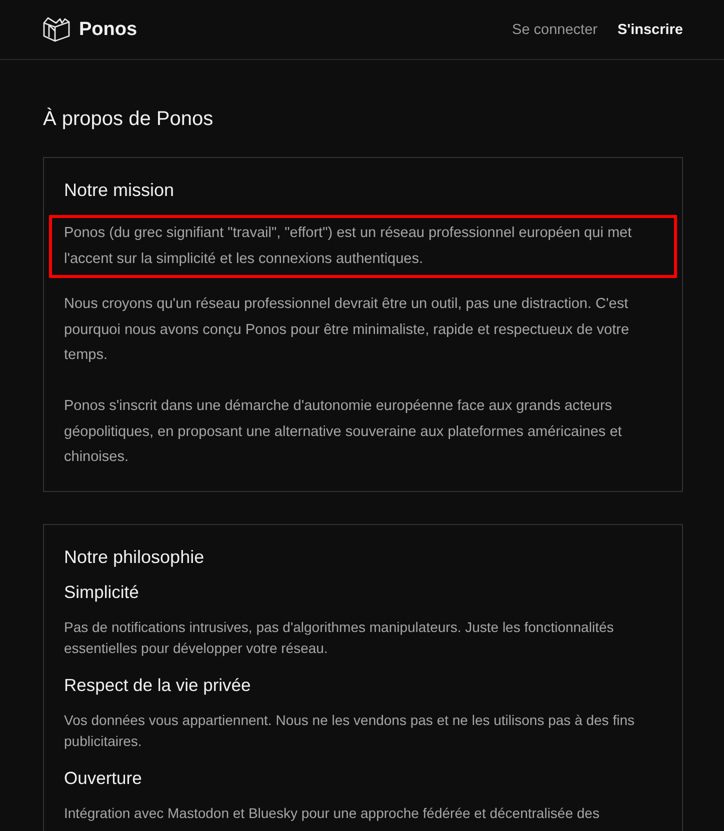 This screenshot has height=831, width=724. I want to click on card-title: Notre philosophie, so click(135, 557).